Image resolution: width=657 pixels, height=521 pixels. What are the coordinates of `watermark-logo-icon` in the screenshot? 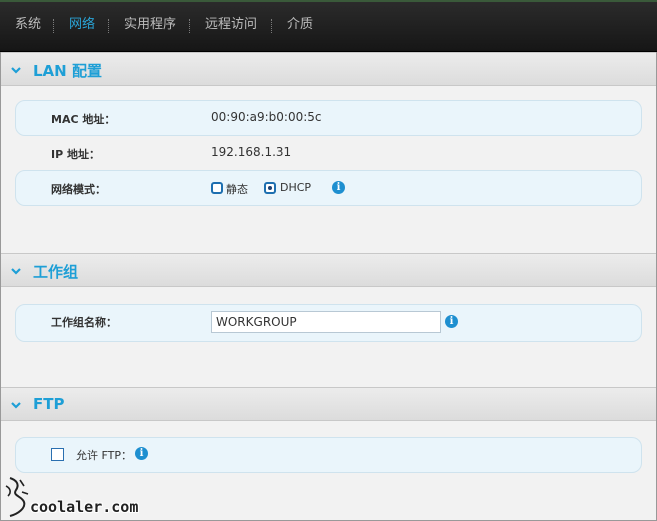 It's located at (17, 497).